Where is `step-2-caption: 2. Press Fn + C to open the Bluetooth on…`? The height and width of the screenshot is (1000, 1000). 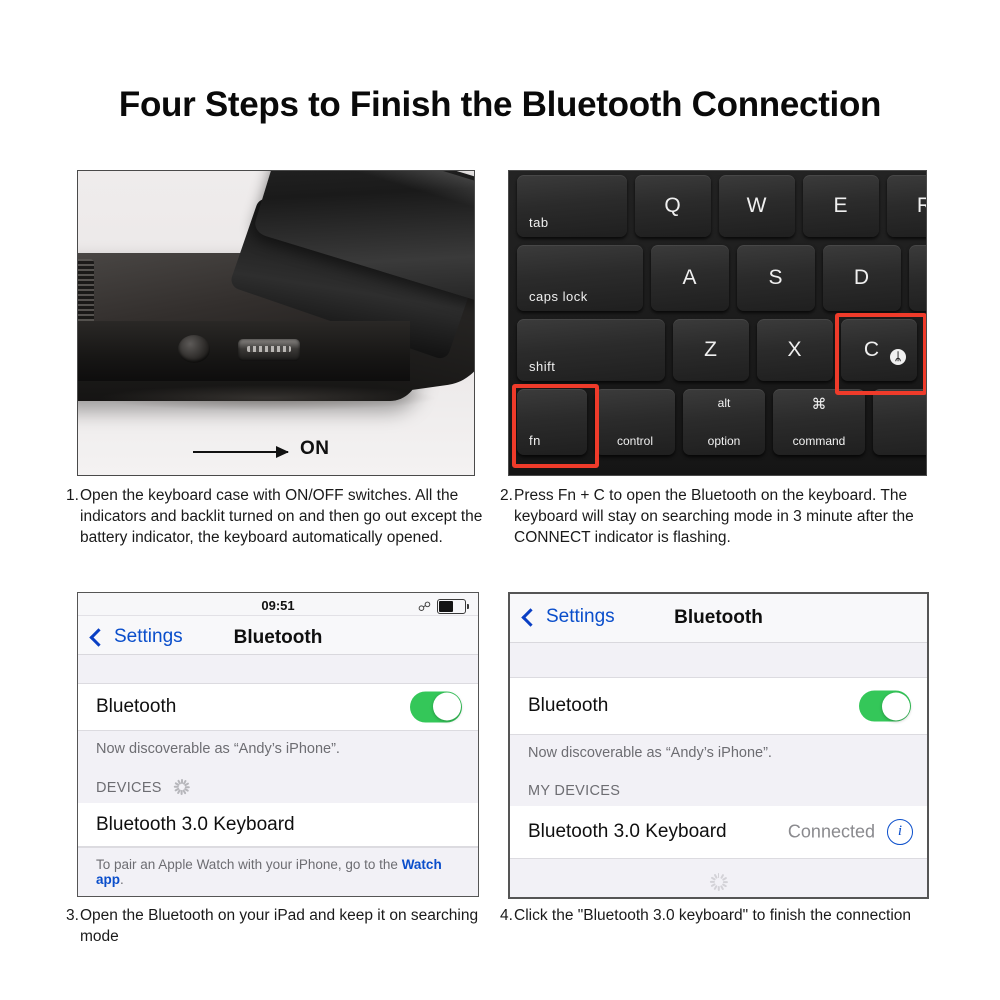 step-2-caption: 2. Press Fn + C to open the Bluetooth on… is located at coordinates (724, 516).